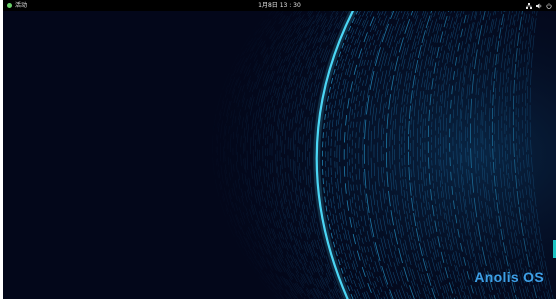  Describe the element at coordinates (554, 249) in the screenshot. I see `edge-tab` at that location.